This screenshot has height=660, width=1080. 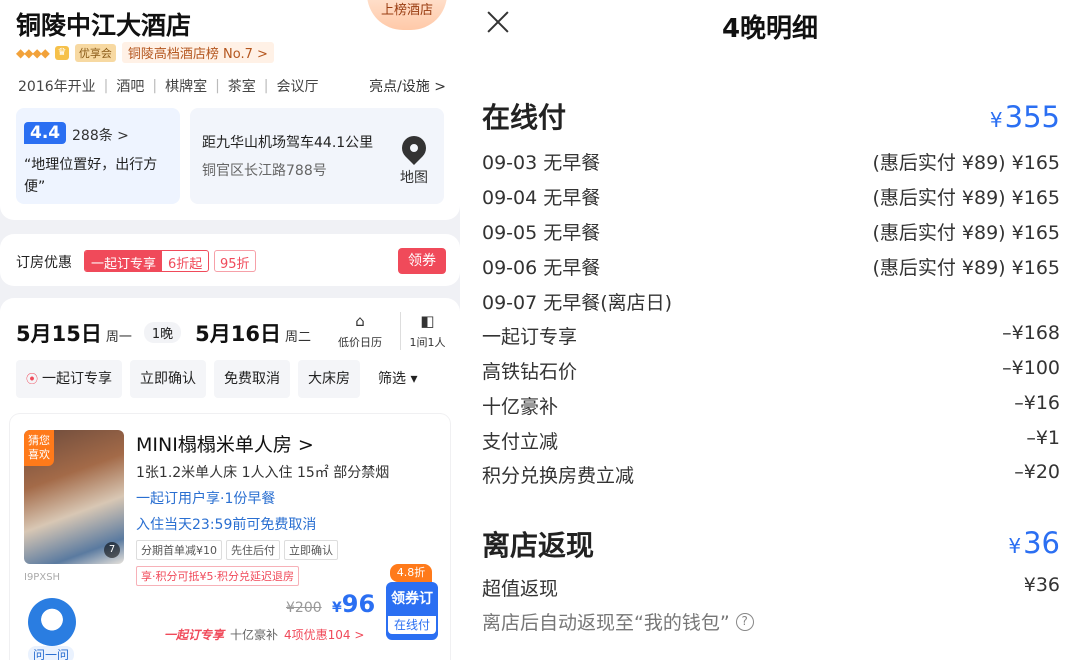 What do you see at coordinates (412, 599) in the screenshot?
I see `book-label: 领券订` at bounding box center [412, 599].